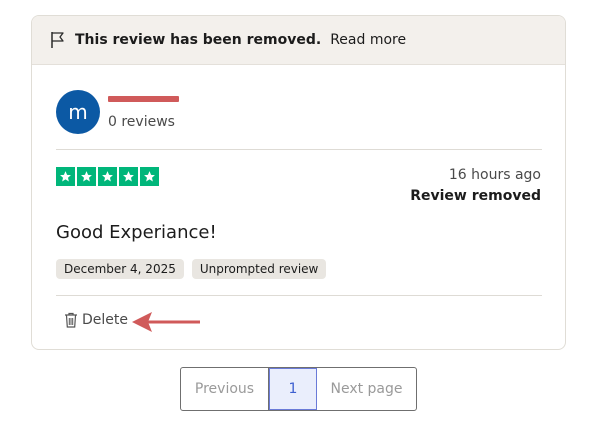 This screenshot has height=437, width=614. I want to click on date-tag: December 4, 2025, so click(120, 269).